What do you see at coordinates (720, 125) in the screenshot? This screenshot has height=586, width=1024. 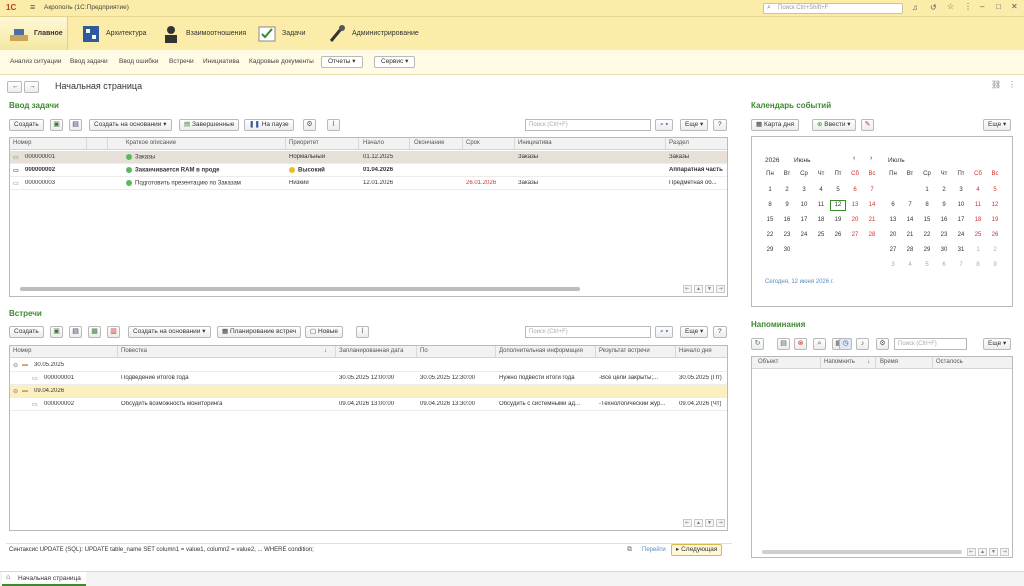 I see `tasks-help-button: ?` at bounding box center [720, 125].